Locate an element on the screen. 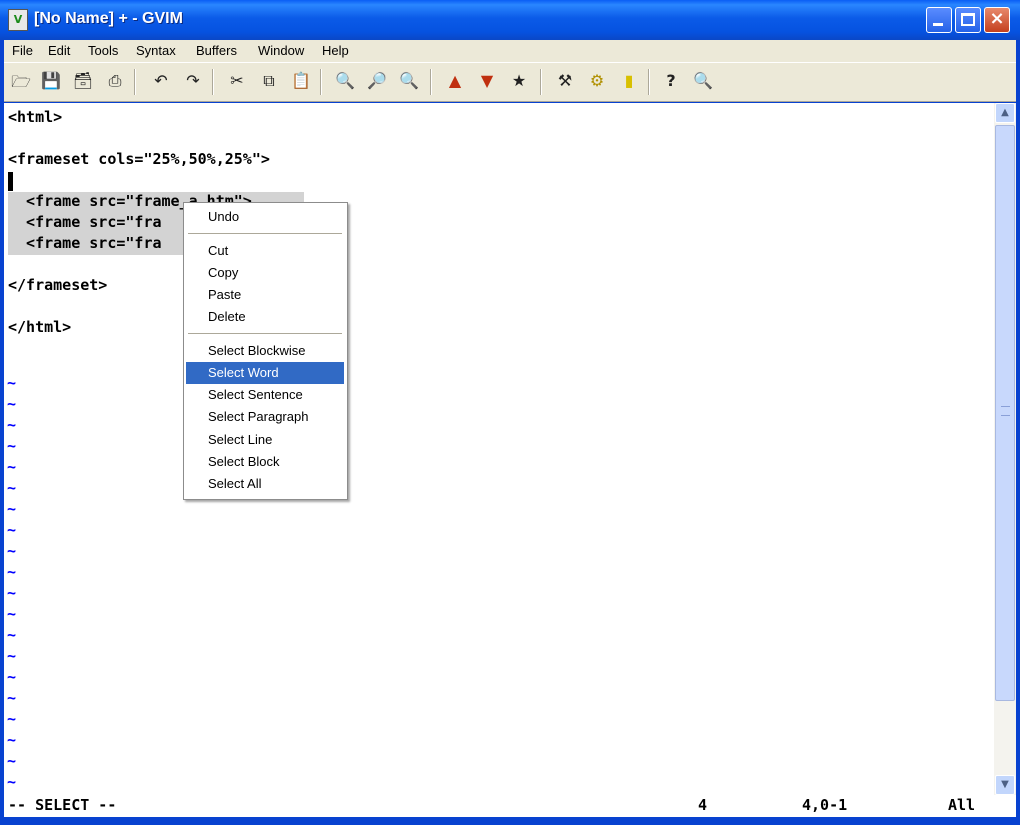  window-title: [No Name] + - GVIM is located at coordinates (108, 18).